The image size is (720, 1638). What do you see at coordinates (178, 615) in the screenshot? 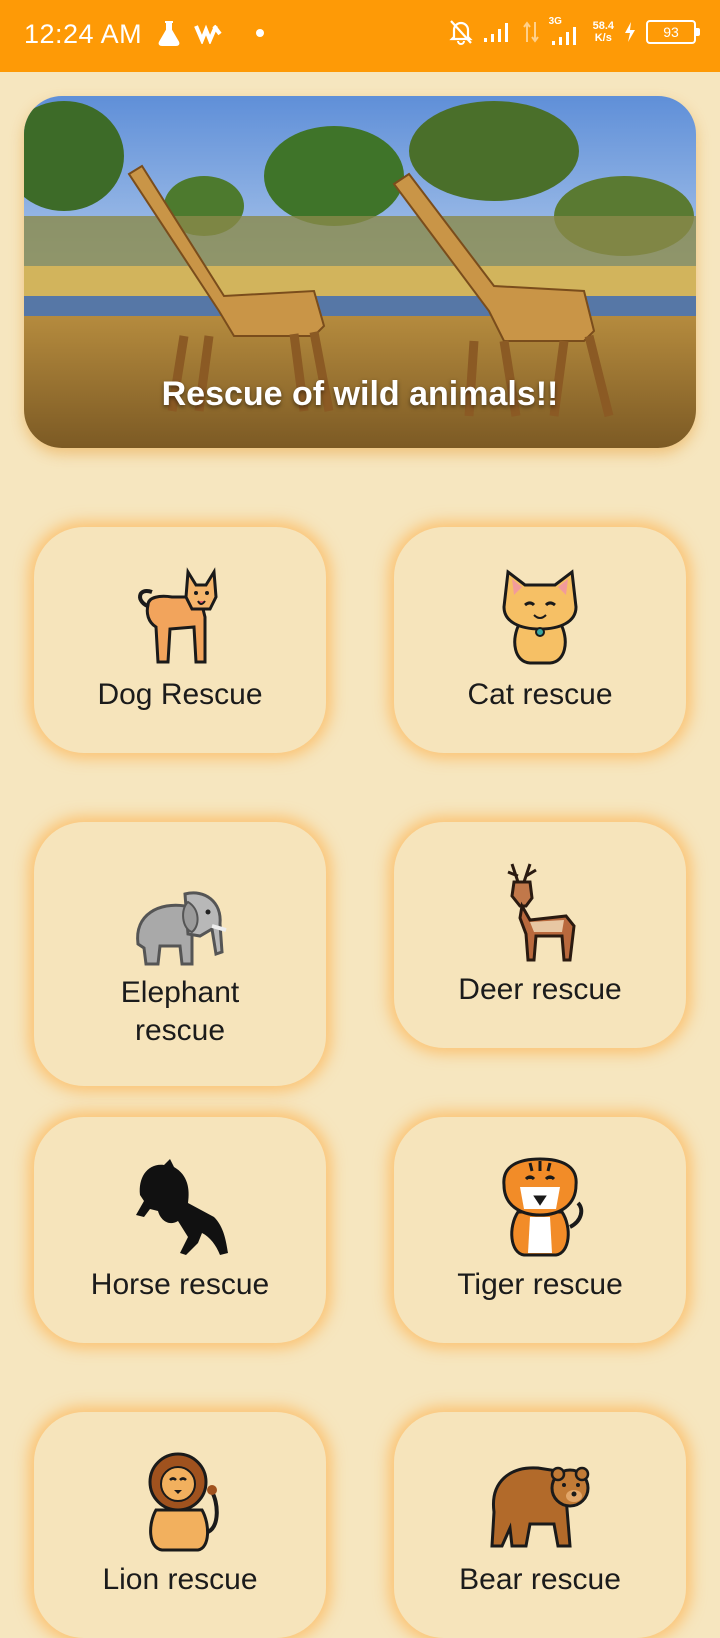
I see `dog-icon` at bounding box center [178, 615].